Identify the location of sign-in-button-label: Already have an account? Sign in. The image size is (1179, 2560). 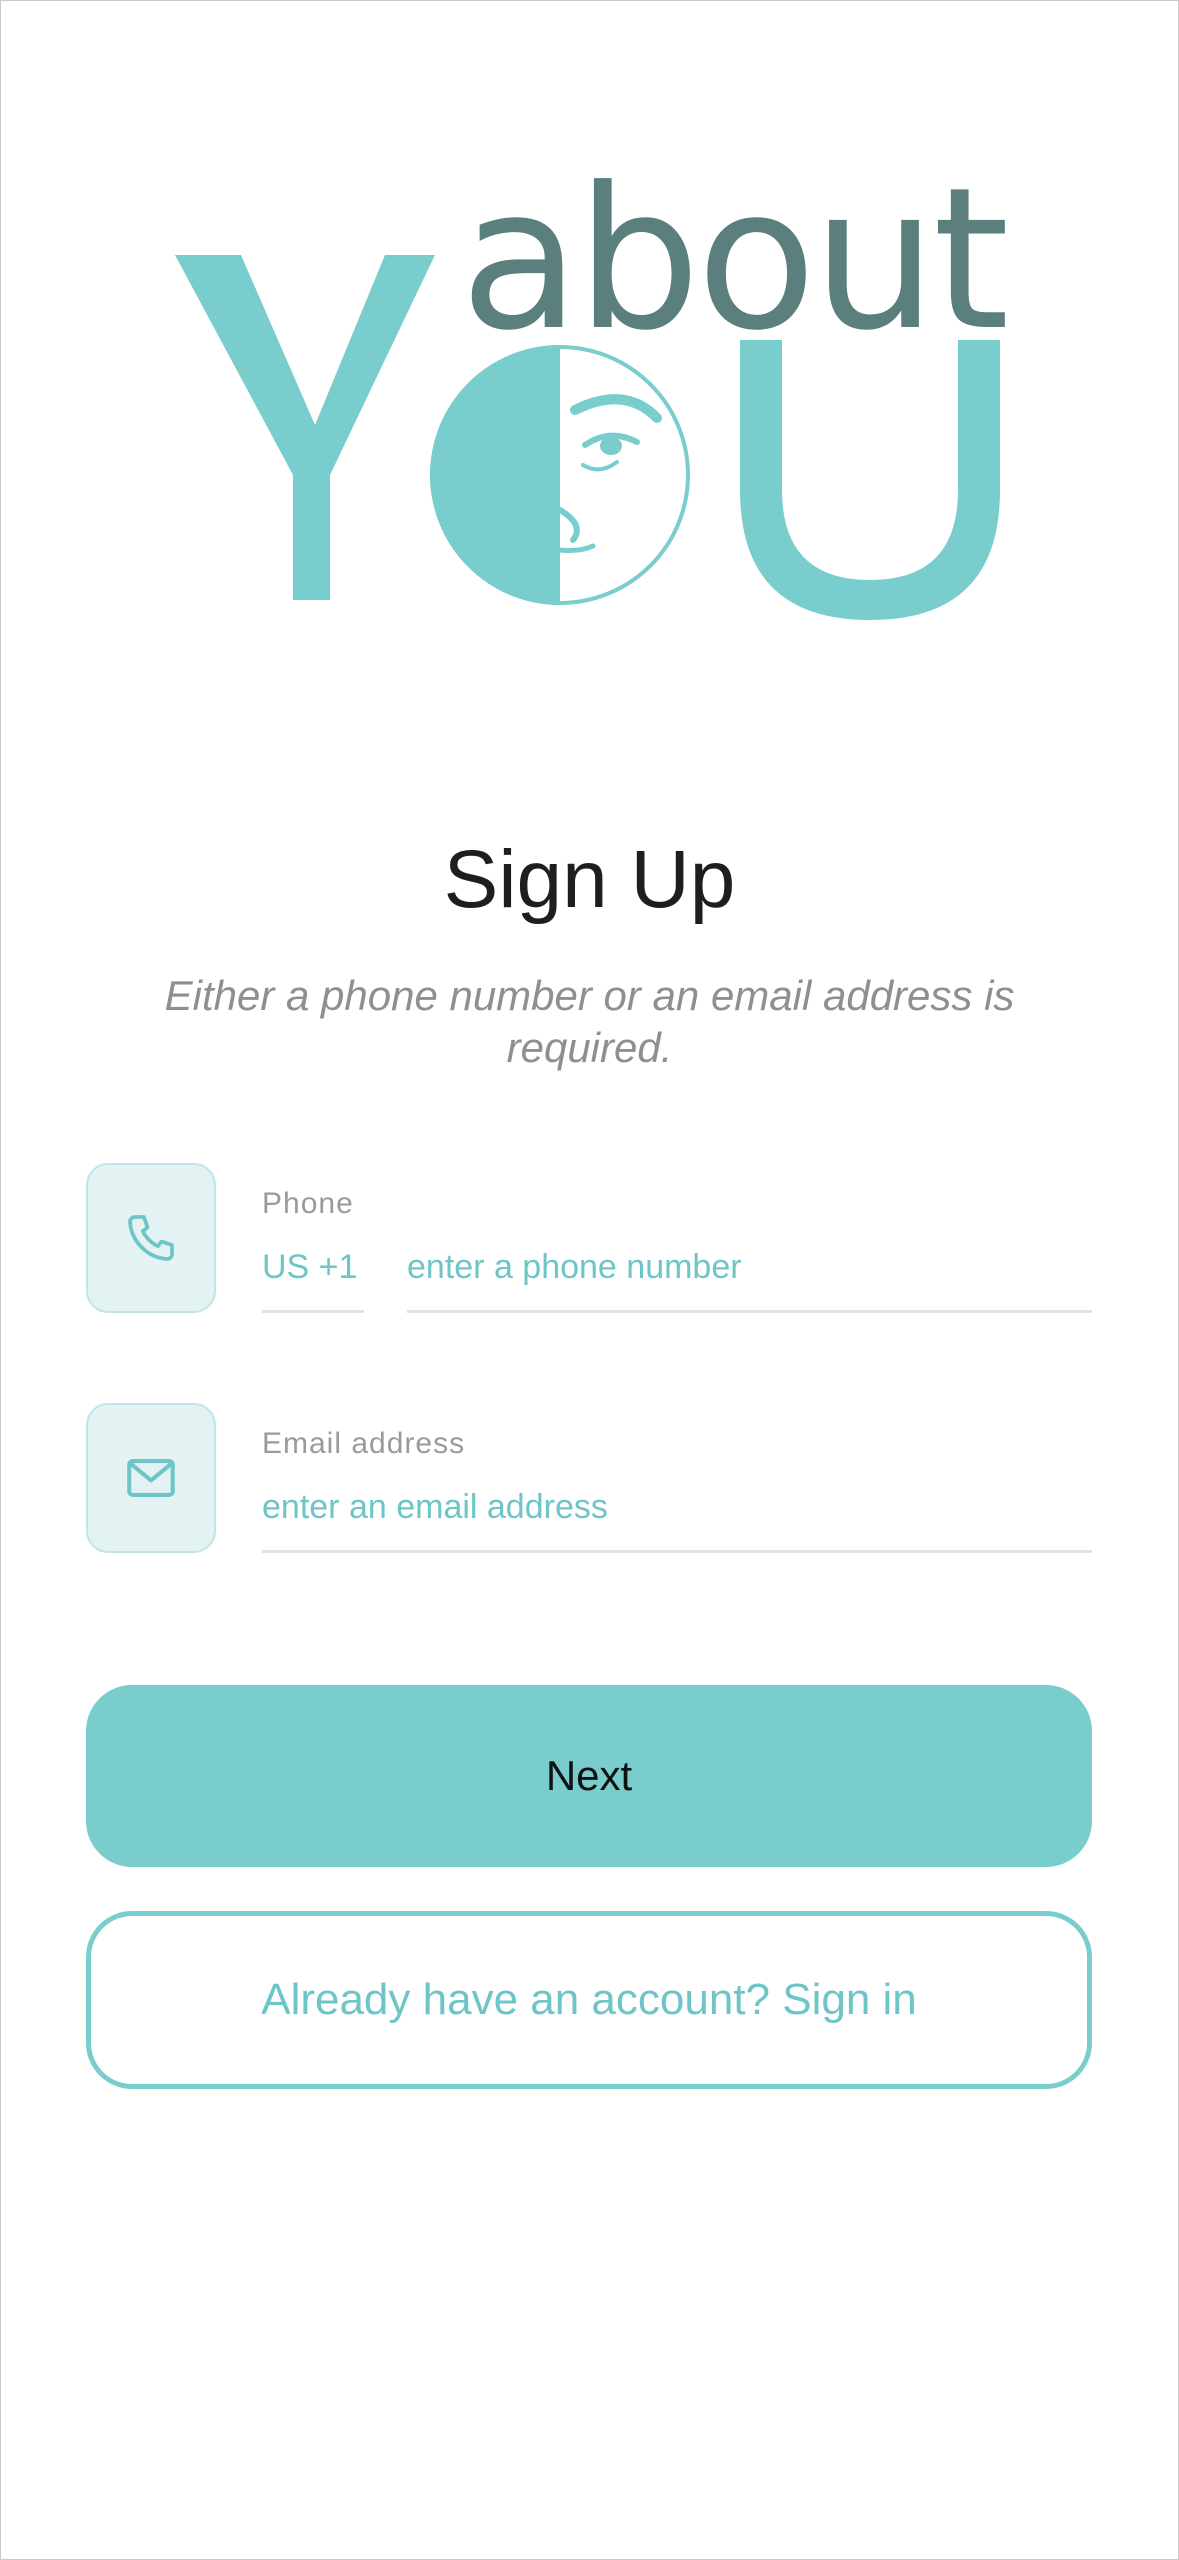
(589, 1999).